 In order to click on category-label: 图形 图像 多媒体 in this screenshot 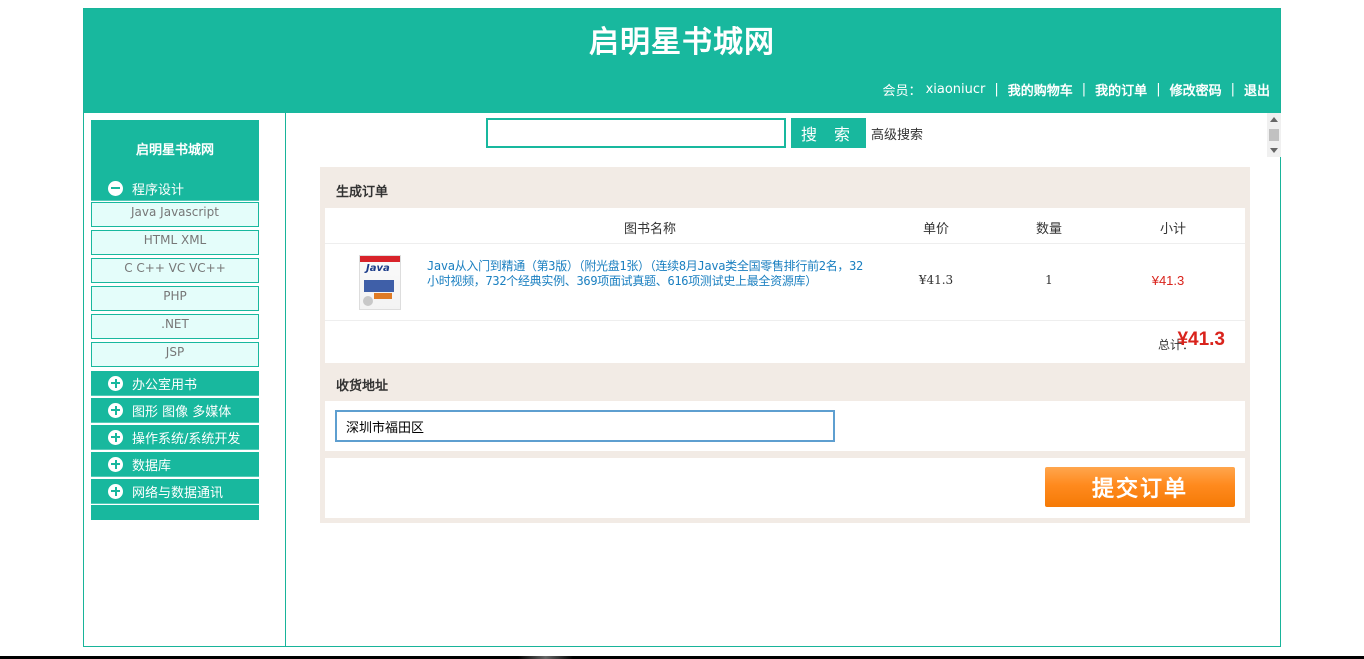, I will do `click(182, 412)`.